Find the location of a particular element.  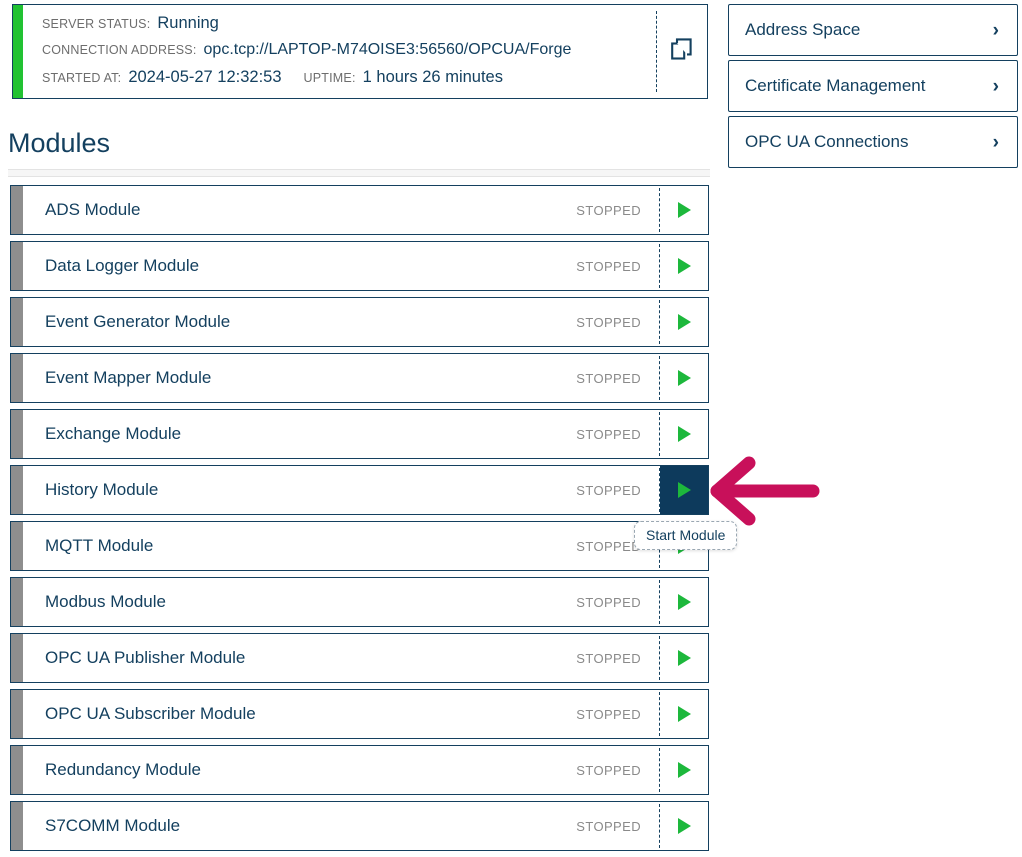

connection-address-key: CONNECTION ADDRESS: is located at coordinates (119, 50).